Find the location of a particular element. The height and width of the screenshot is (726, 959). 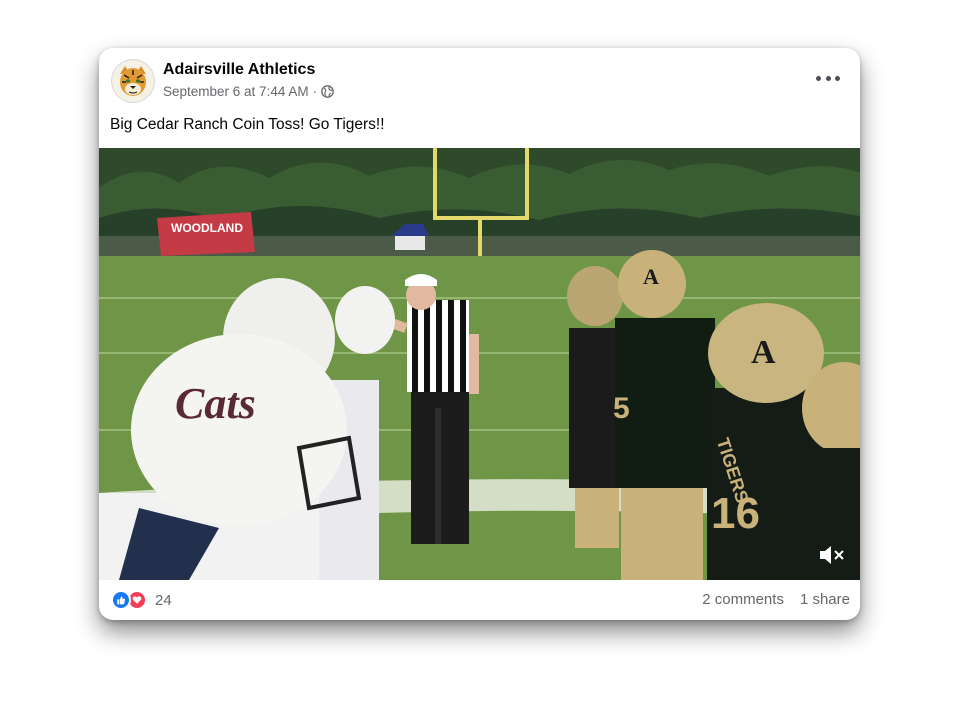

banner-text: WOODLAND is located at coordinates (207, 228).